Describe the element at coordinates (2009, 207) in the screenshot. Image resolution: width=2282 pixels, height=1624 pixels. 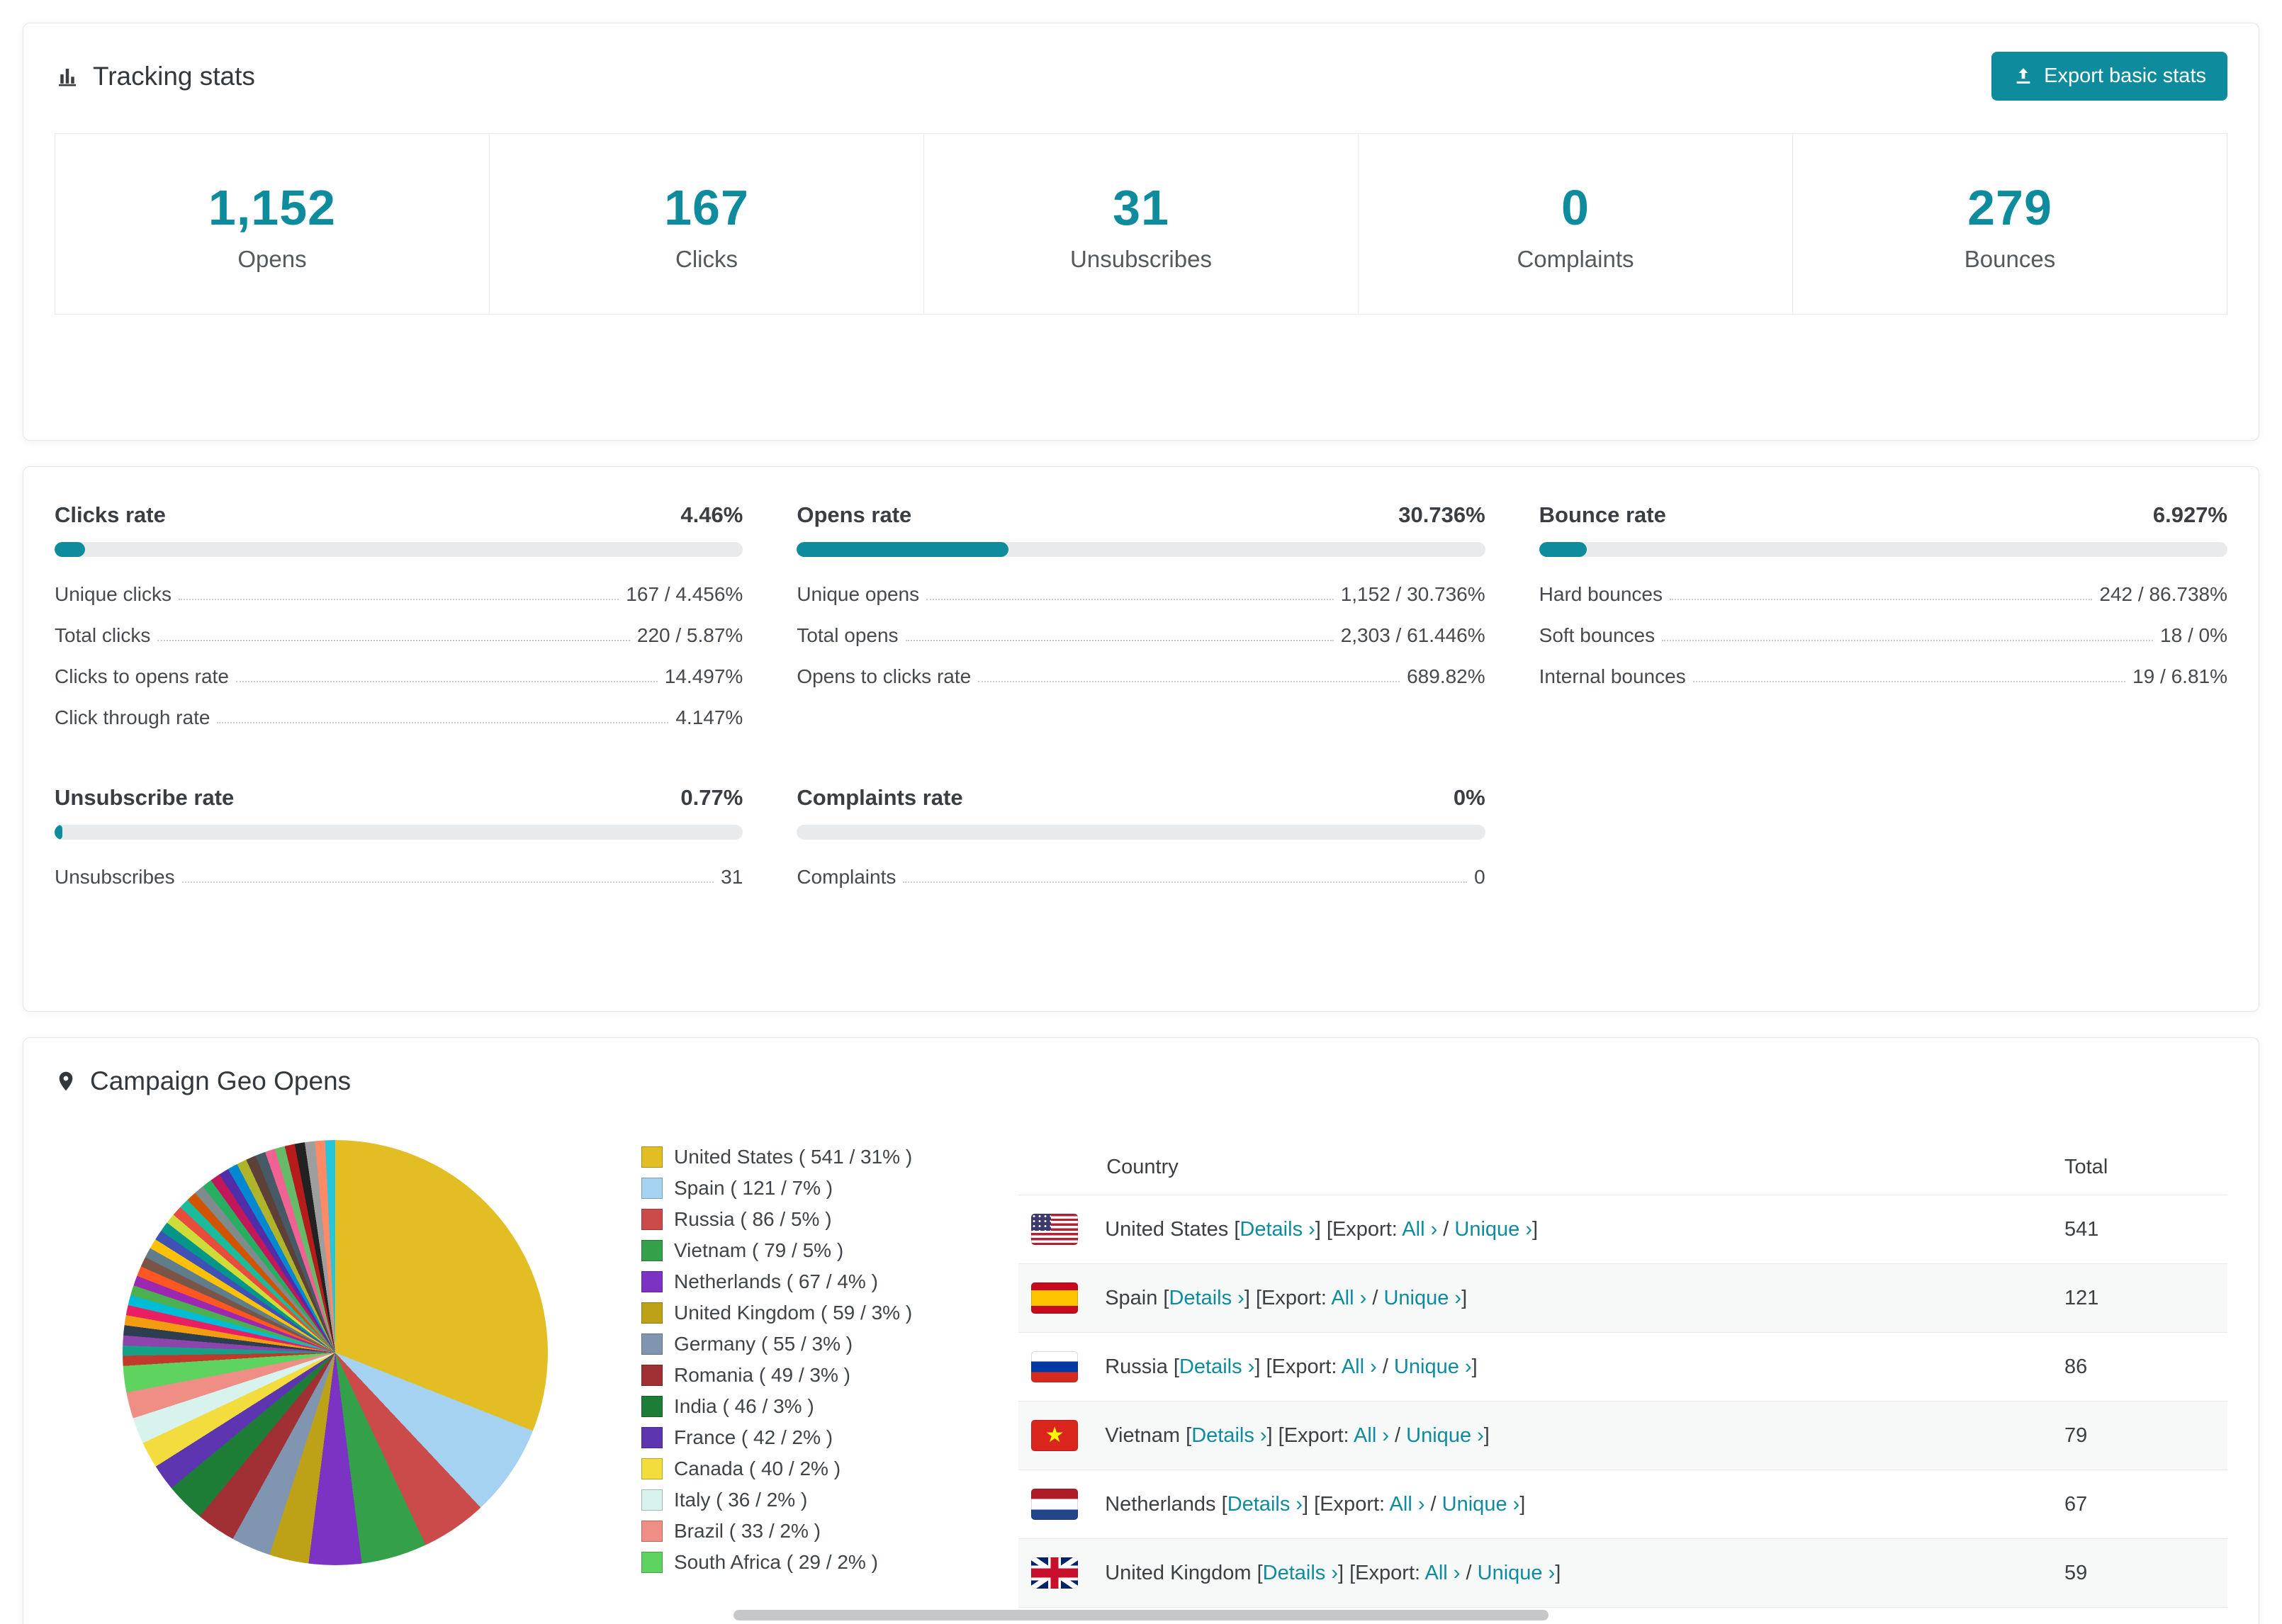
I see `stat-value: 279` at that location.